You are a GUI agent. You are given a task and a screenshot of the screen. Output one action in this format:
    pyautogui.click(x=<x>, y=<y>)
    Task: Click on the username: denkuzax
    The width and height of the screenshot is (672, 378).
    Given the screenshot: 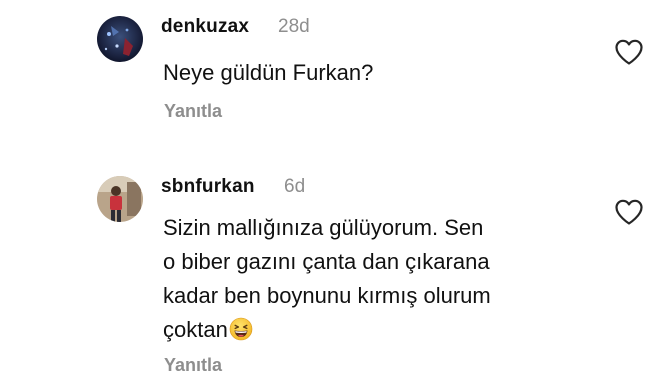 What is the action you would take?
    pyautogui.click(x=205, y=27)
    